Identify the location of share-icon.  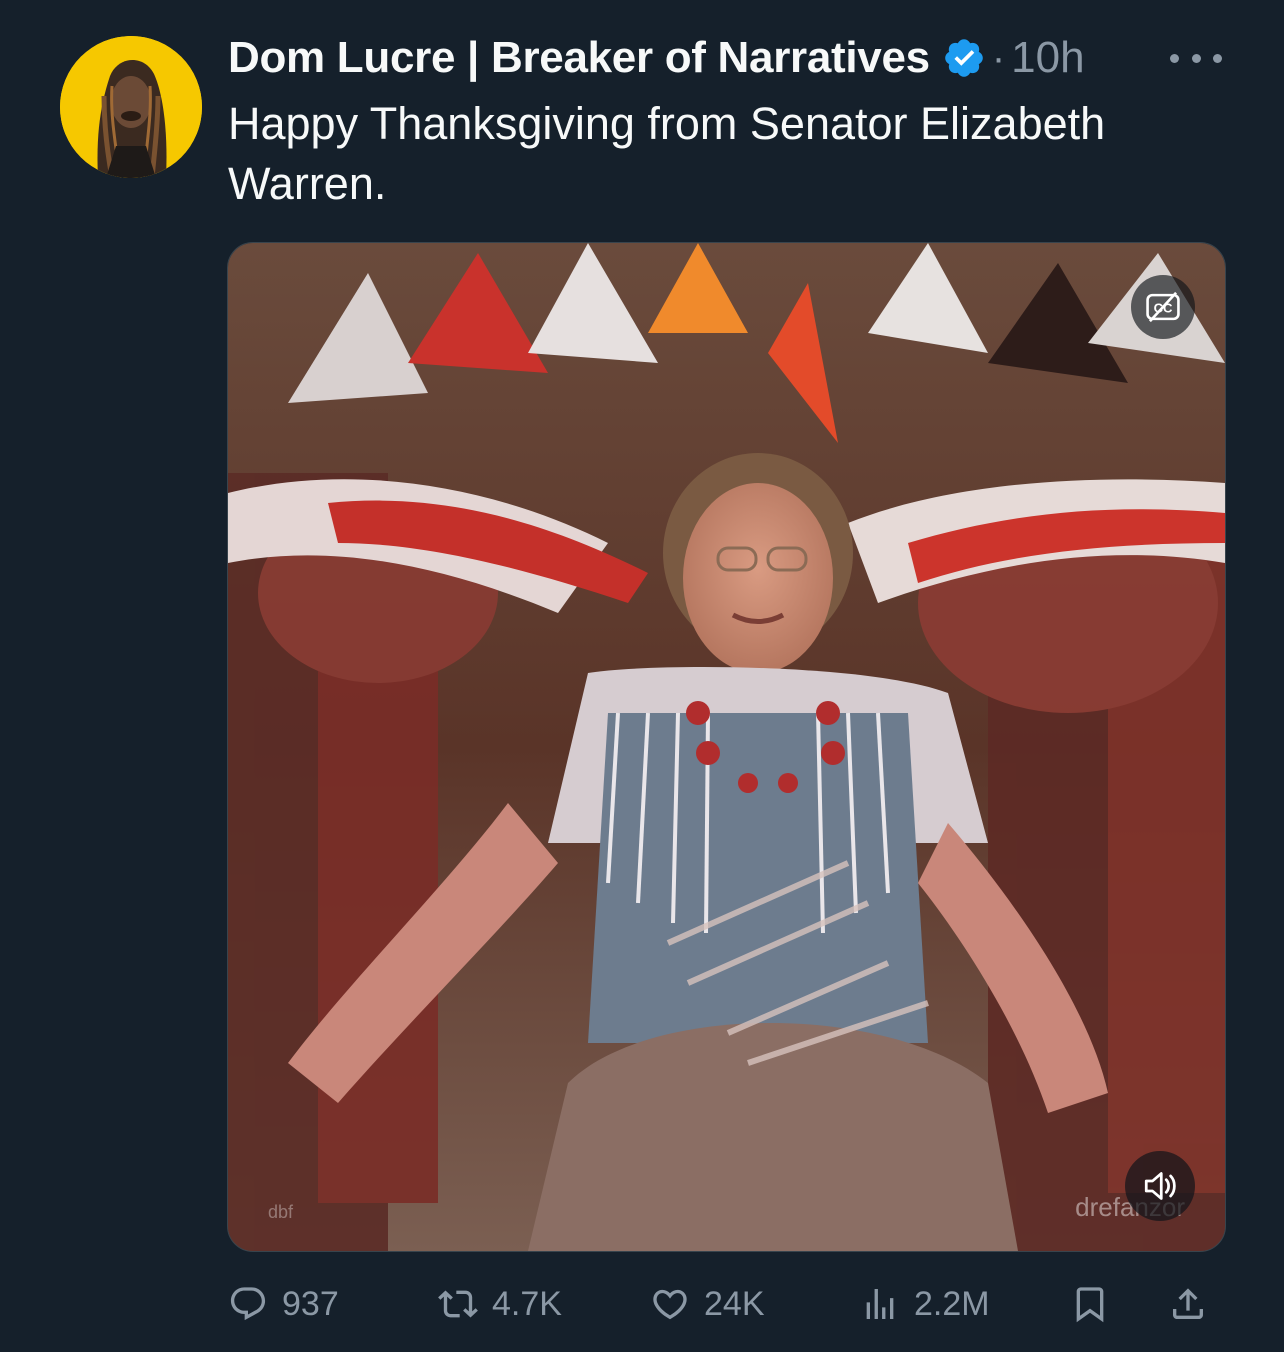
(1188, 1303).